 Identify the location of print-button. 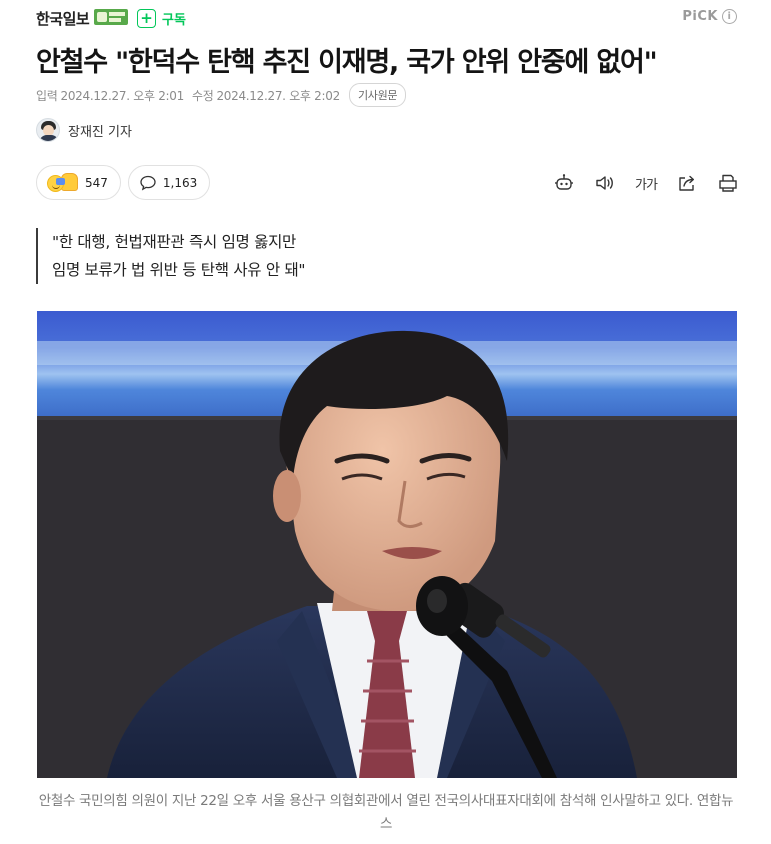
(728, 183).